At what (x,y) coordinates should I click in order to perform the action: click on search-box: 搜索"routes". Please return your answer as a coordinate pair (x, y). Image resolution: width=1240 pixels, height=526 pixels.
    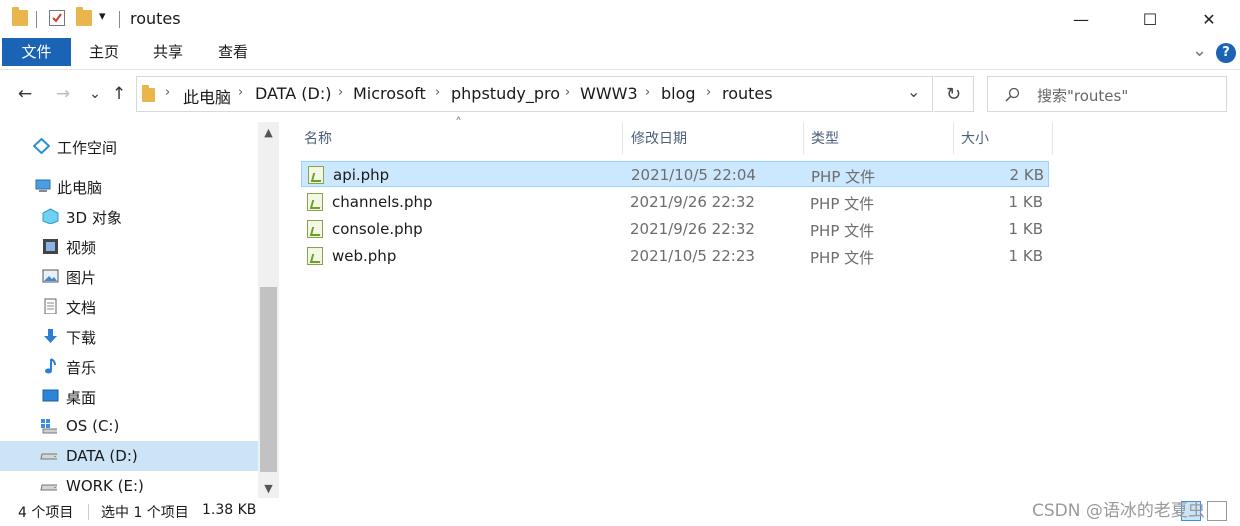
    Looking at the image, I should click on (1107, 94).